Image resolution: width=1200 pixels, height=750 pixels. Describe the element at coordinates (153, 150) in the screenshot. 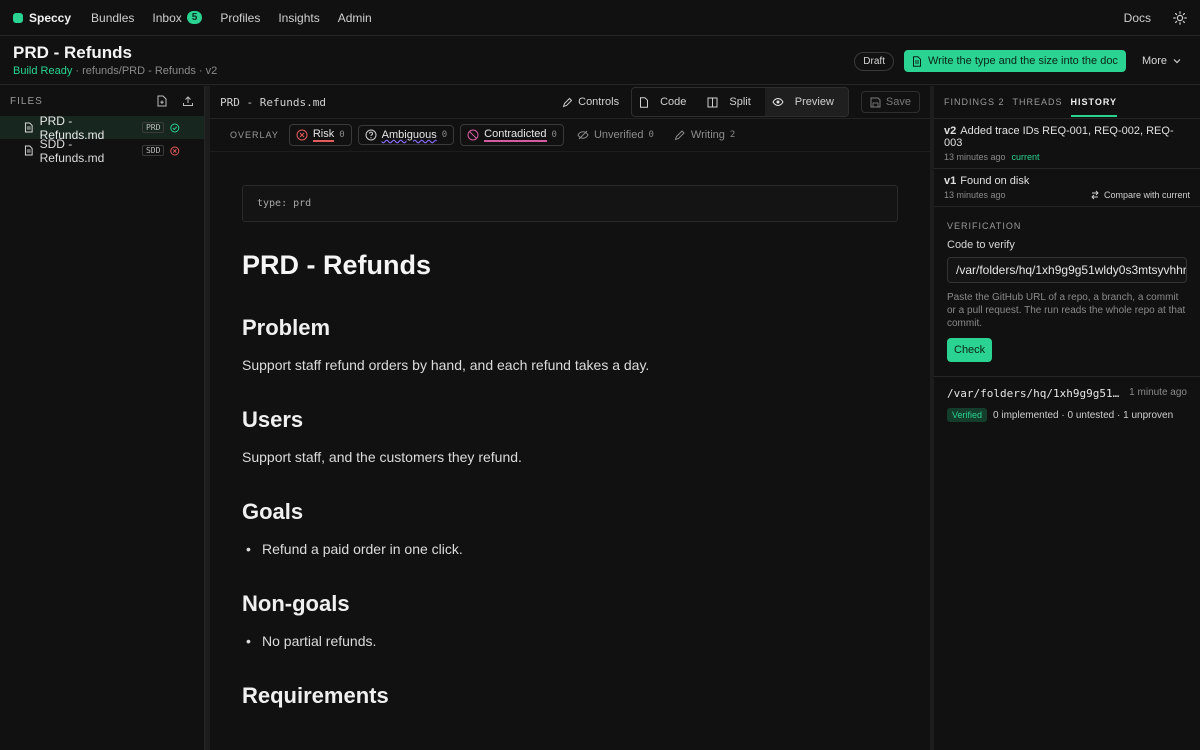

I see `file-type-tag: SDD` at that location.